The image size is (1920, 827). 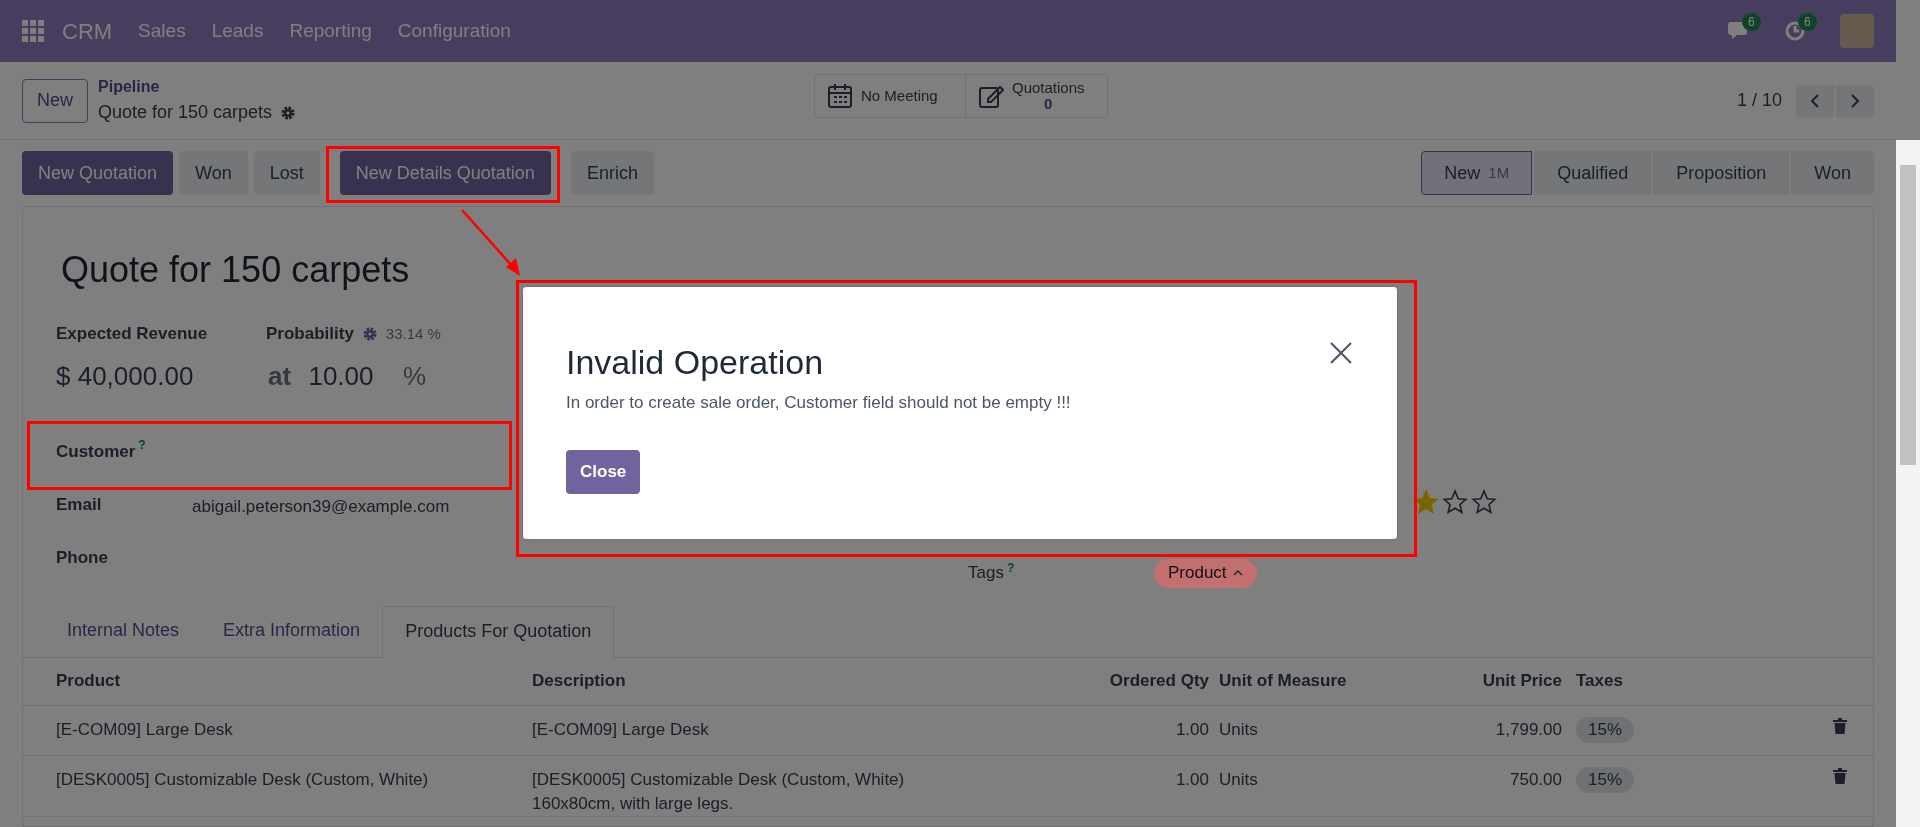 What do you see at coordinates (1314, 681) in the screenshot?
I see `column-header: Unit of Measure` at bounding box center [1314, 681].